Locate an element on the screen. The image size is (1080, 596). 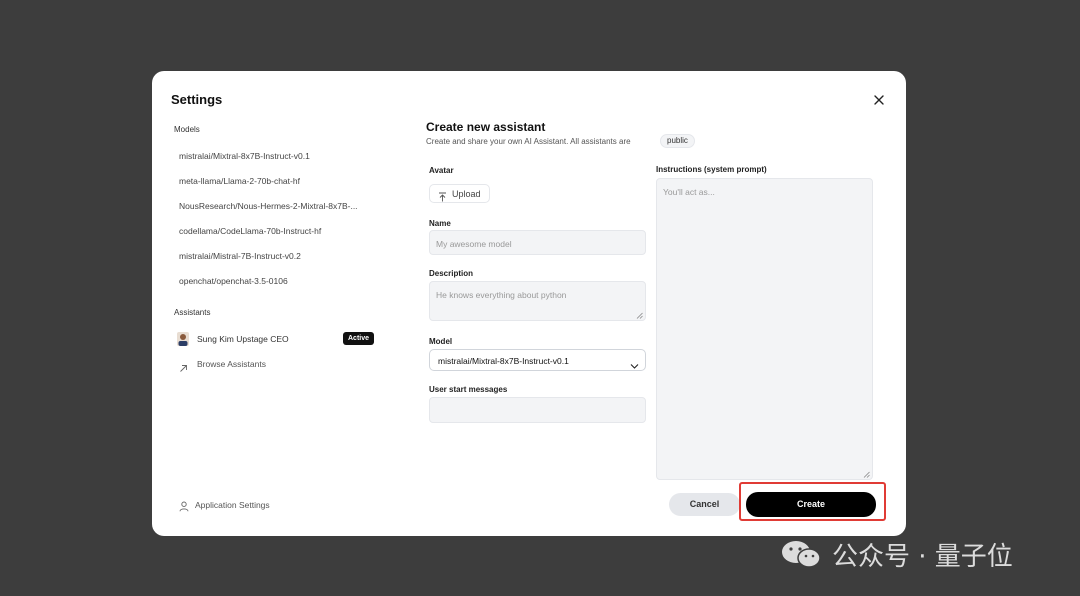
assistant-item: Sung Kim Upstage CEO Active is located at coordinates (277, 339).